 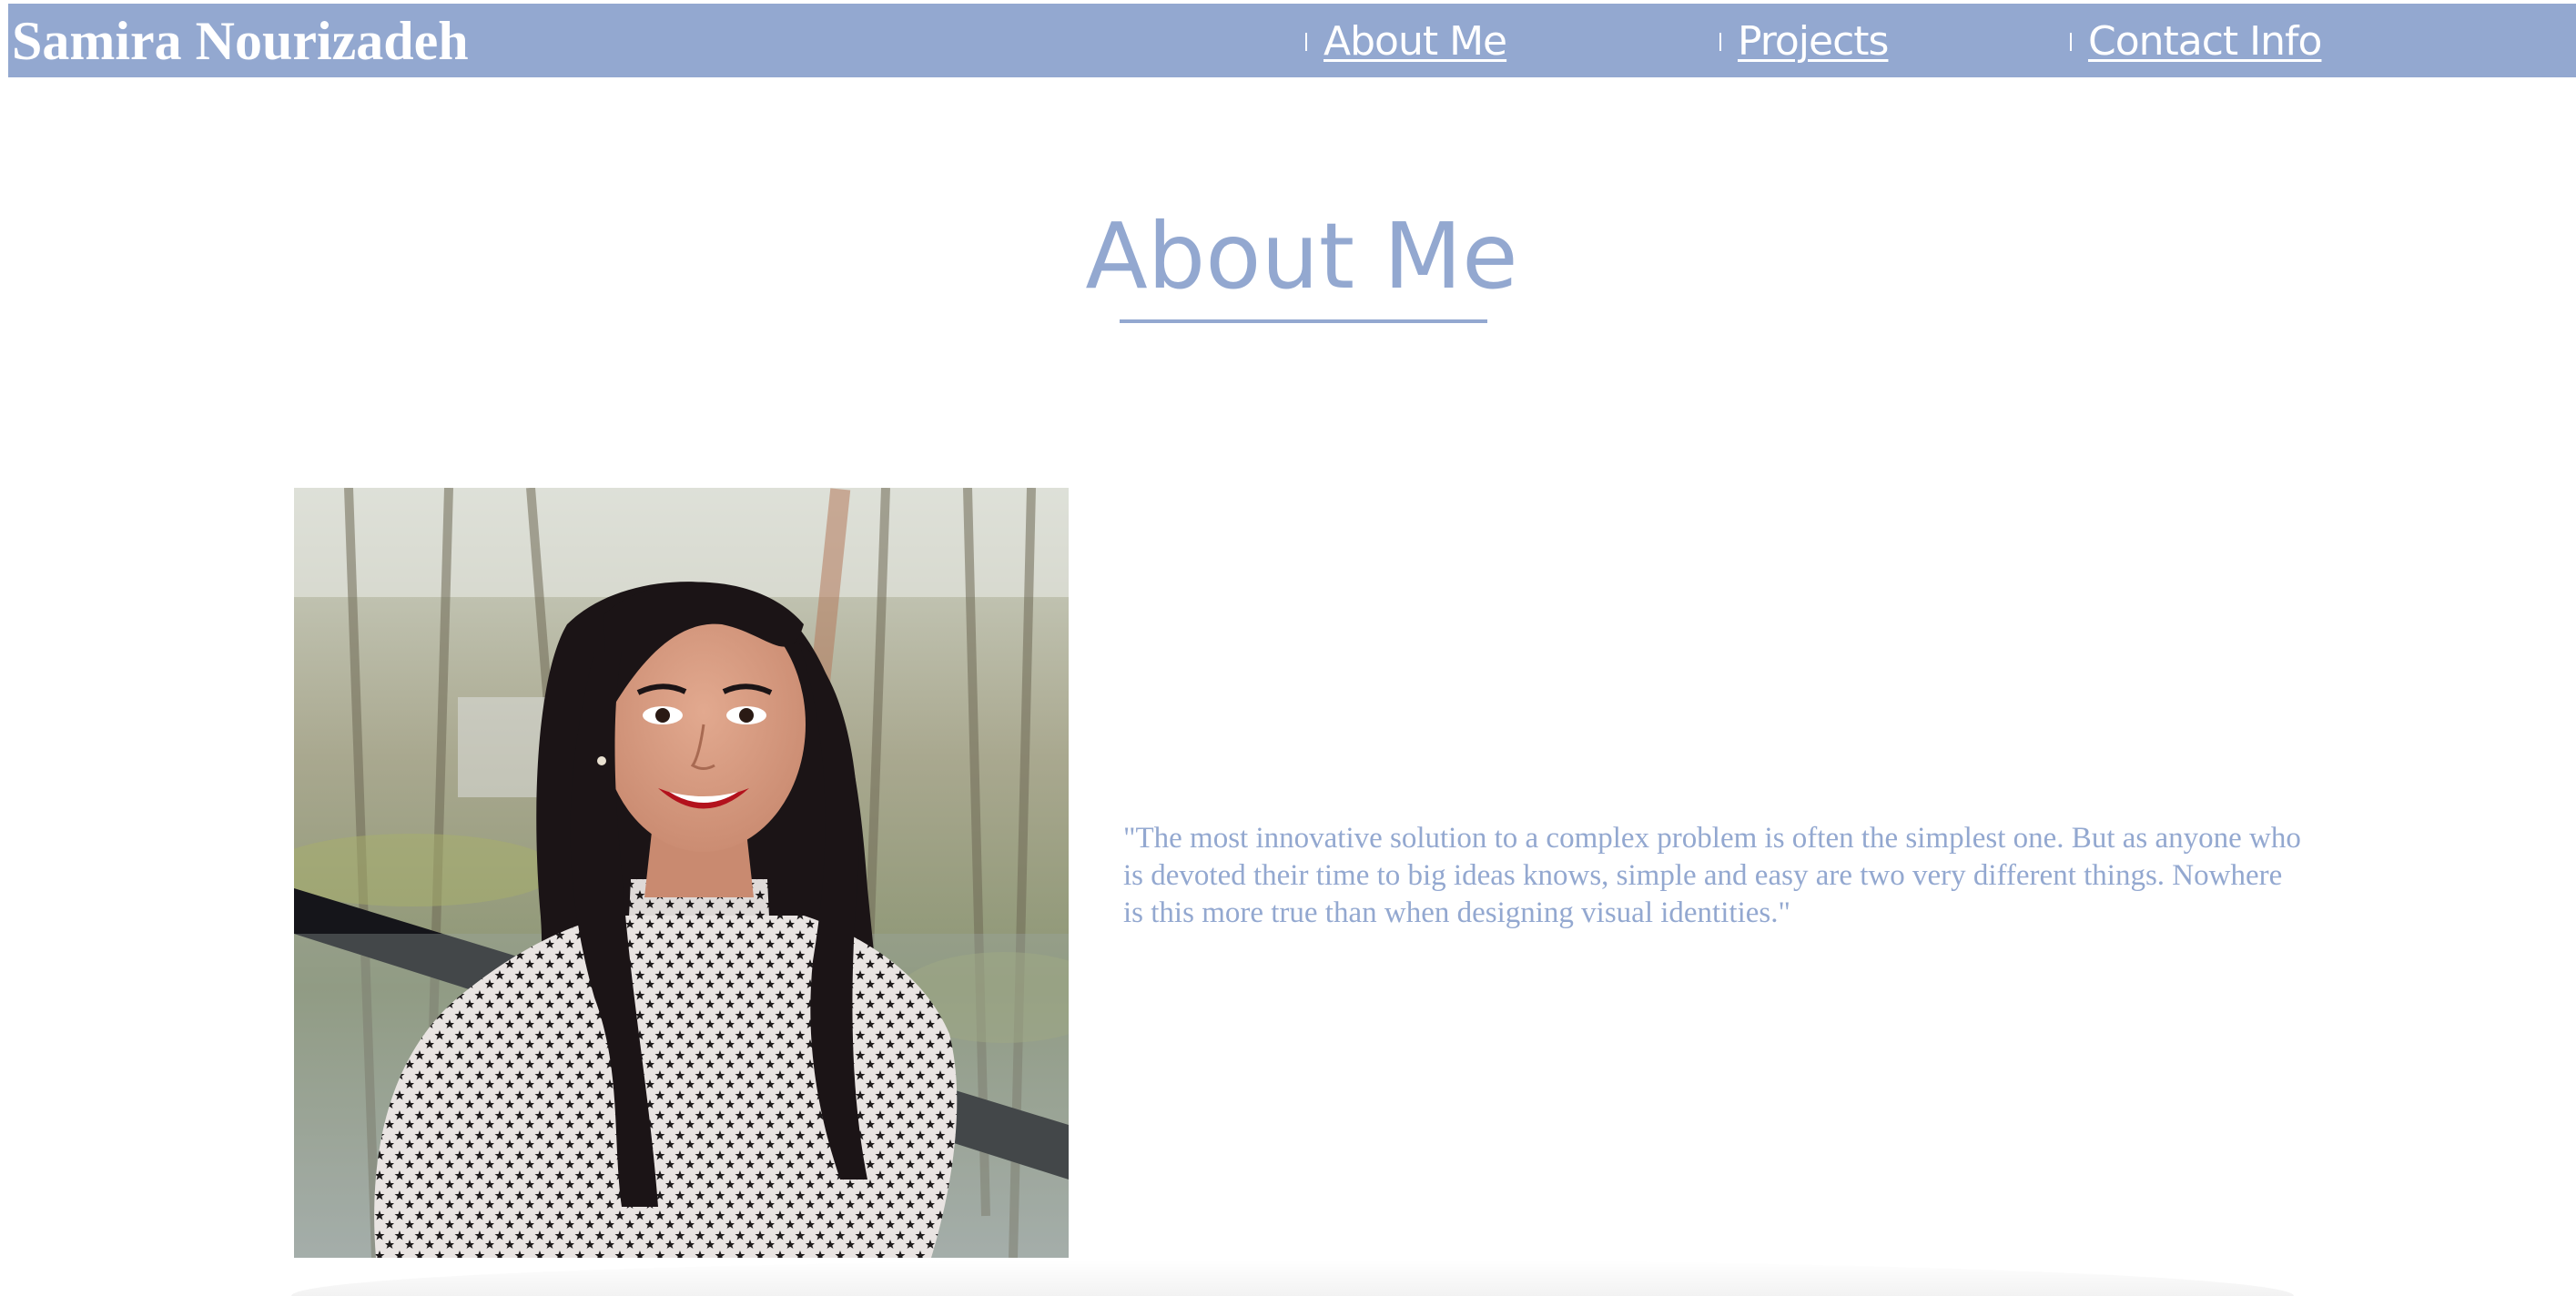 I want to click on nav-link-projects: Projects, so click(x=1813, y=42).